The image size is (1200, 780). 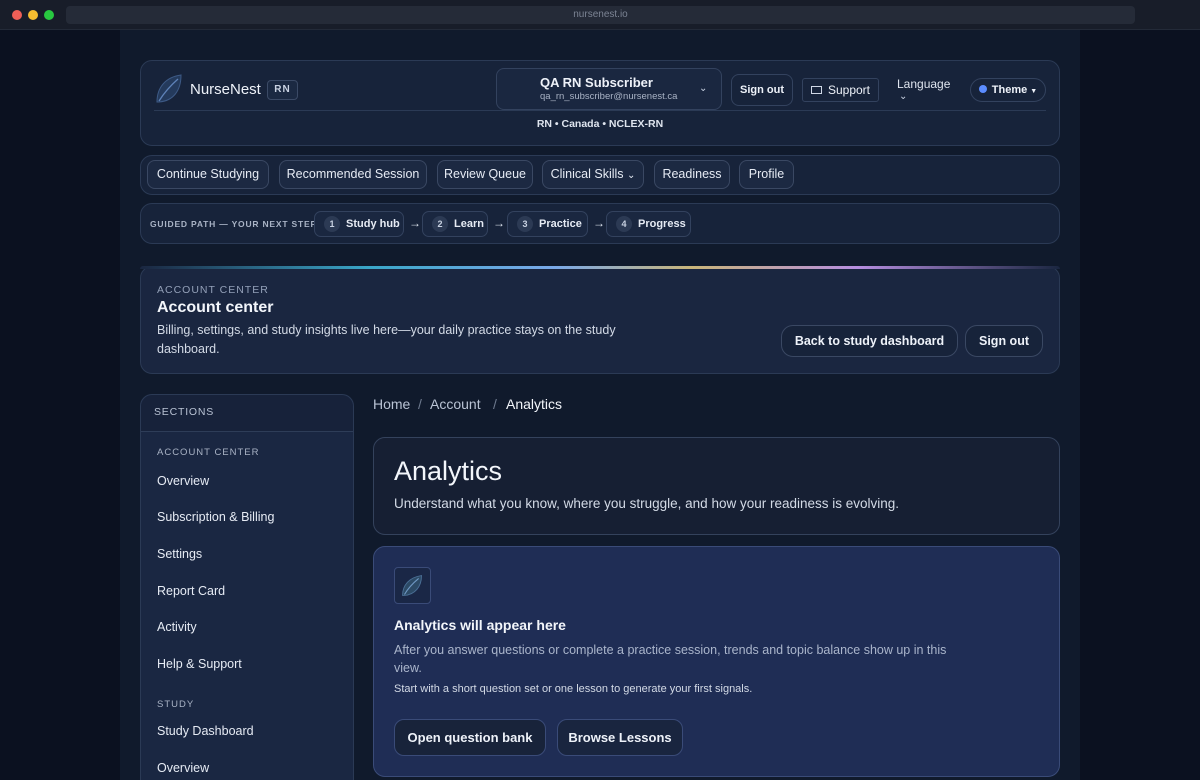 I want to click on step-number: 1, so click(x=332, y=224).